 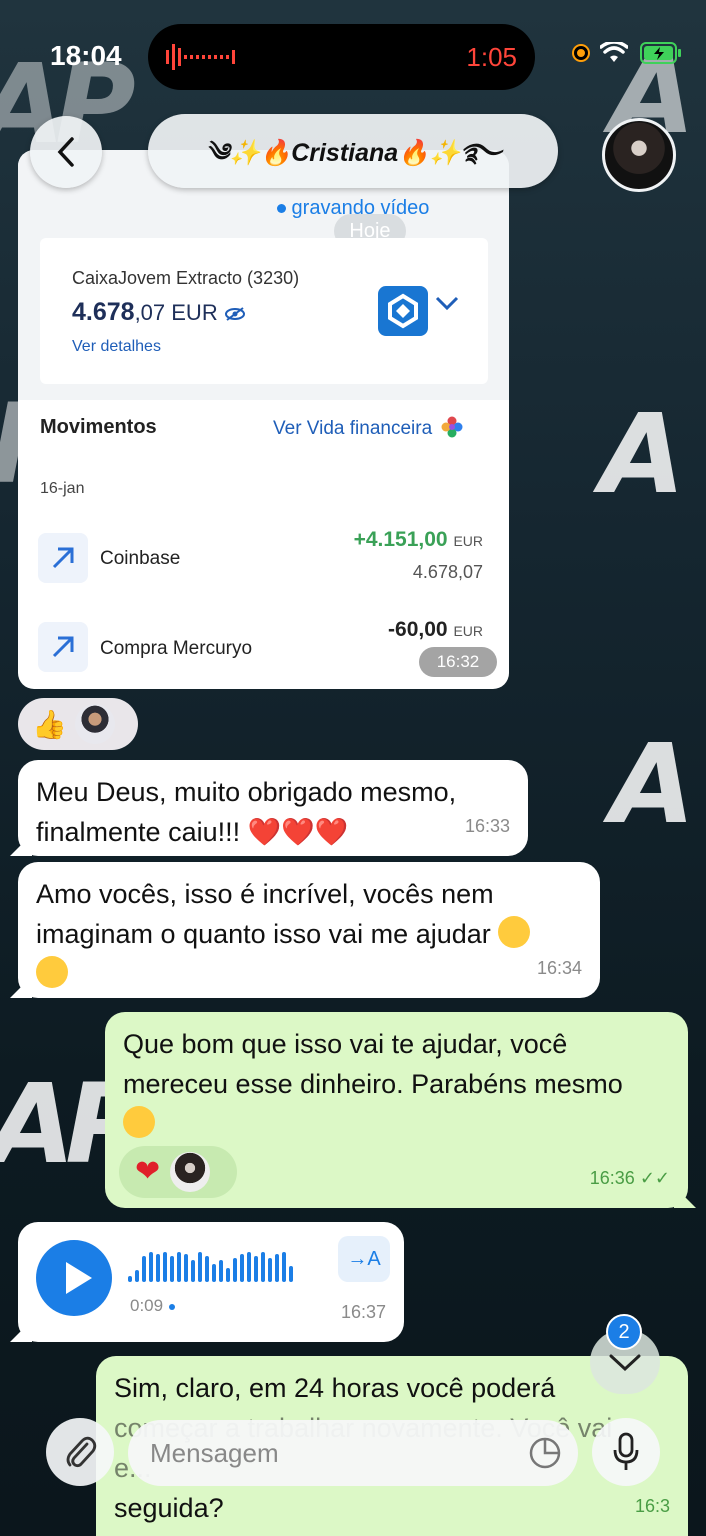 I want to click on wifi-icon, so click(x=614, y=52).